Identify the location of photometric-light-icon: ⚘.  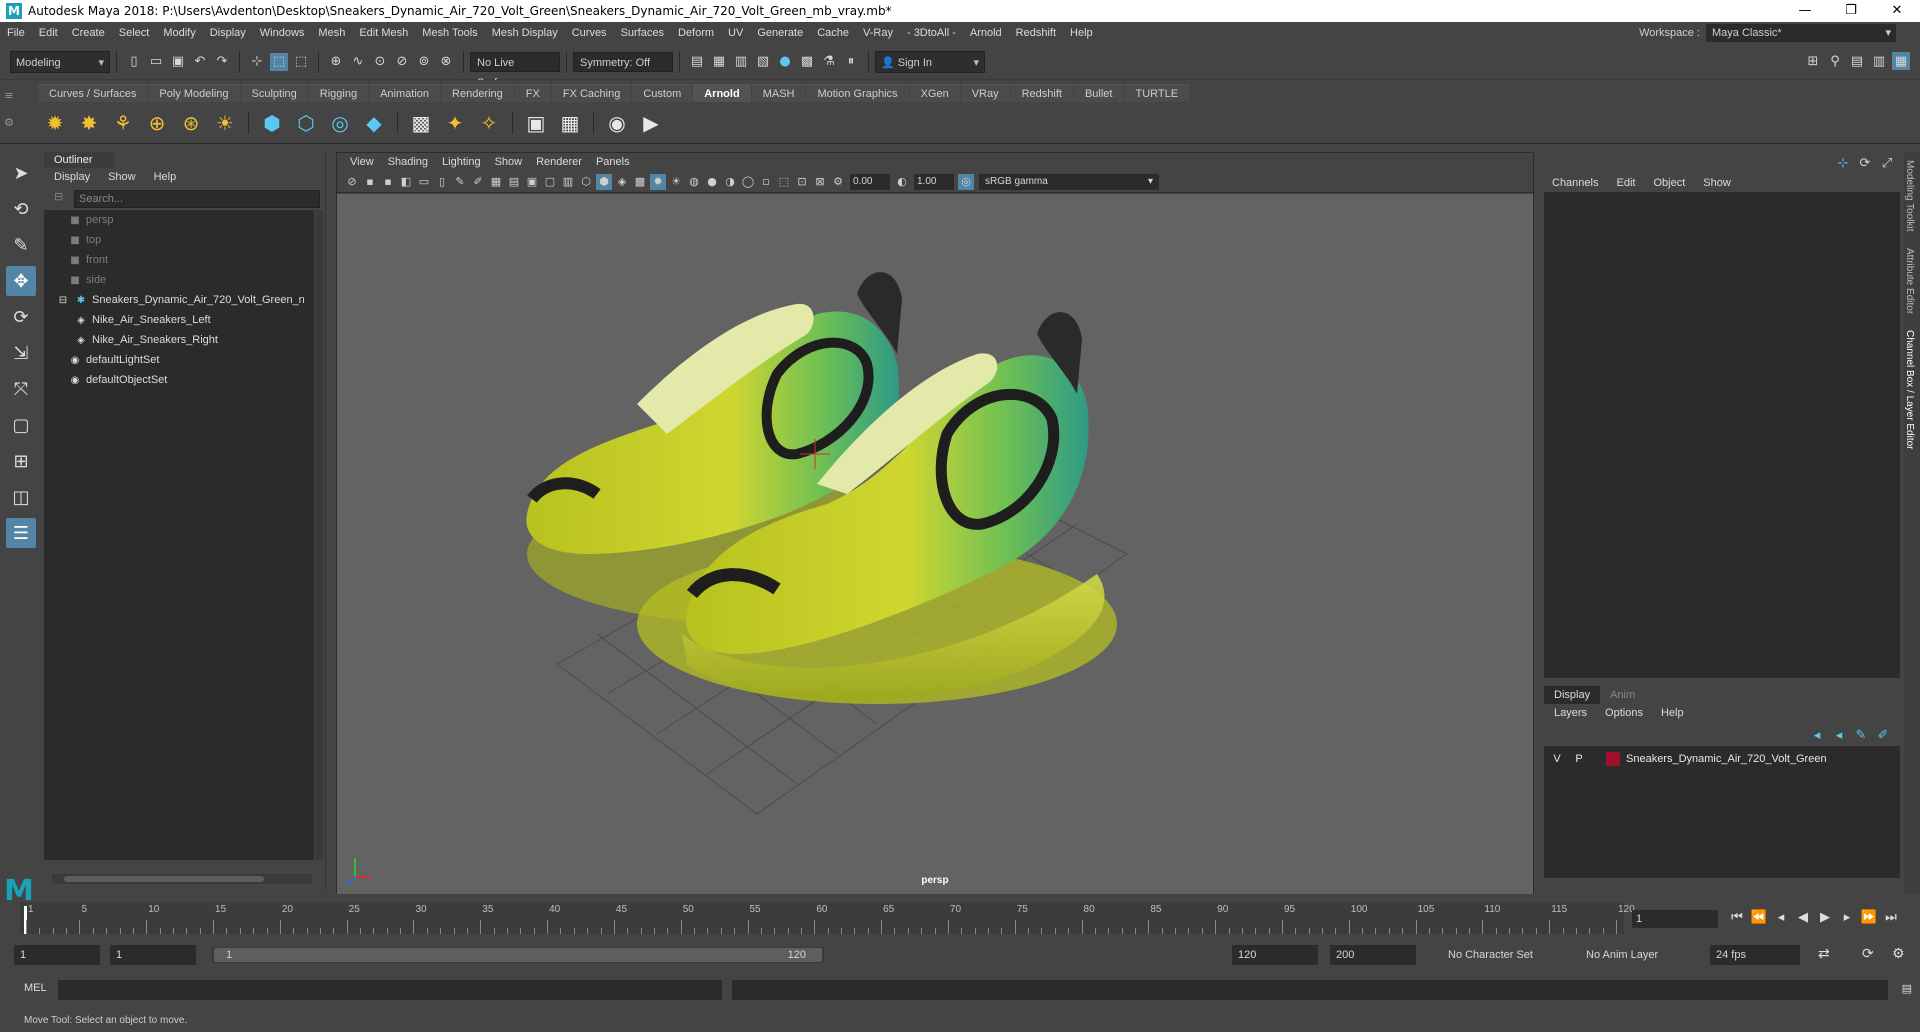
(123, 123).